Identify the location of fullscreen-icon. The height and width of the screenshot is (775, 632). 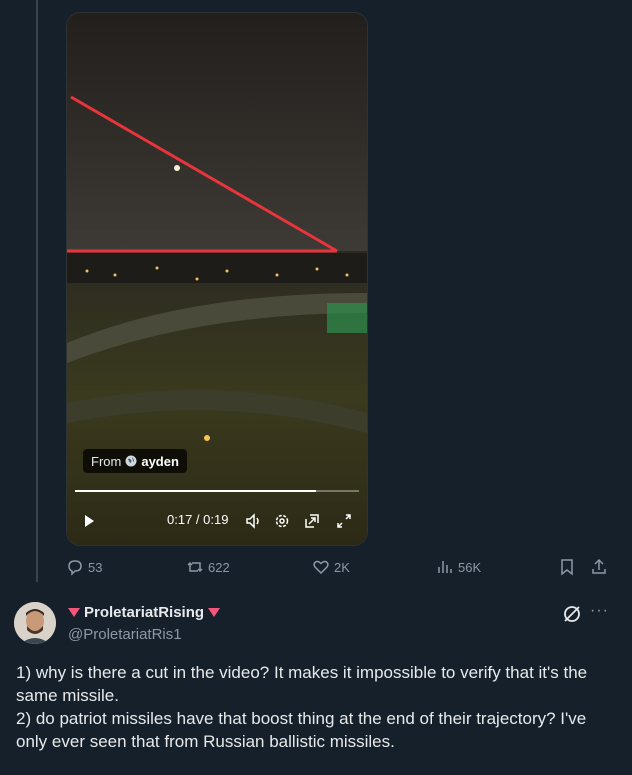
(344, 521).